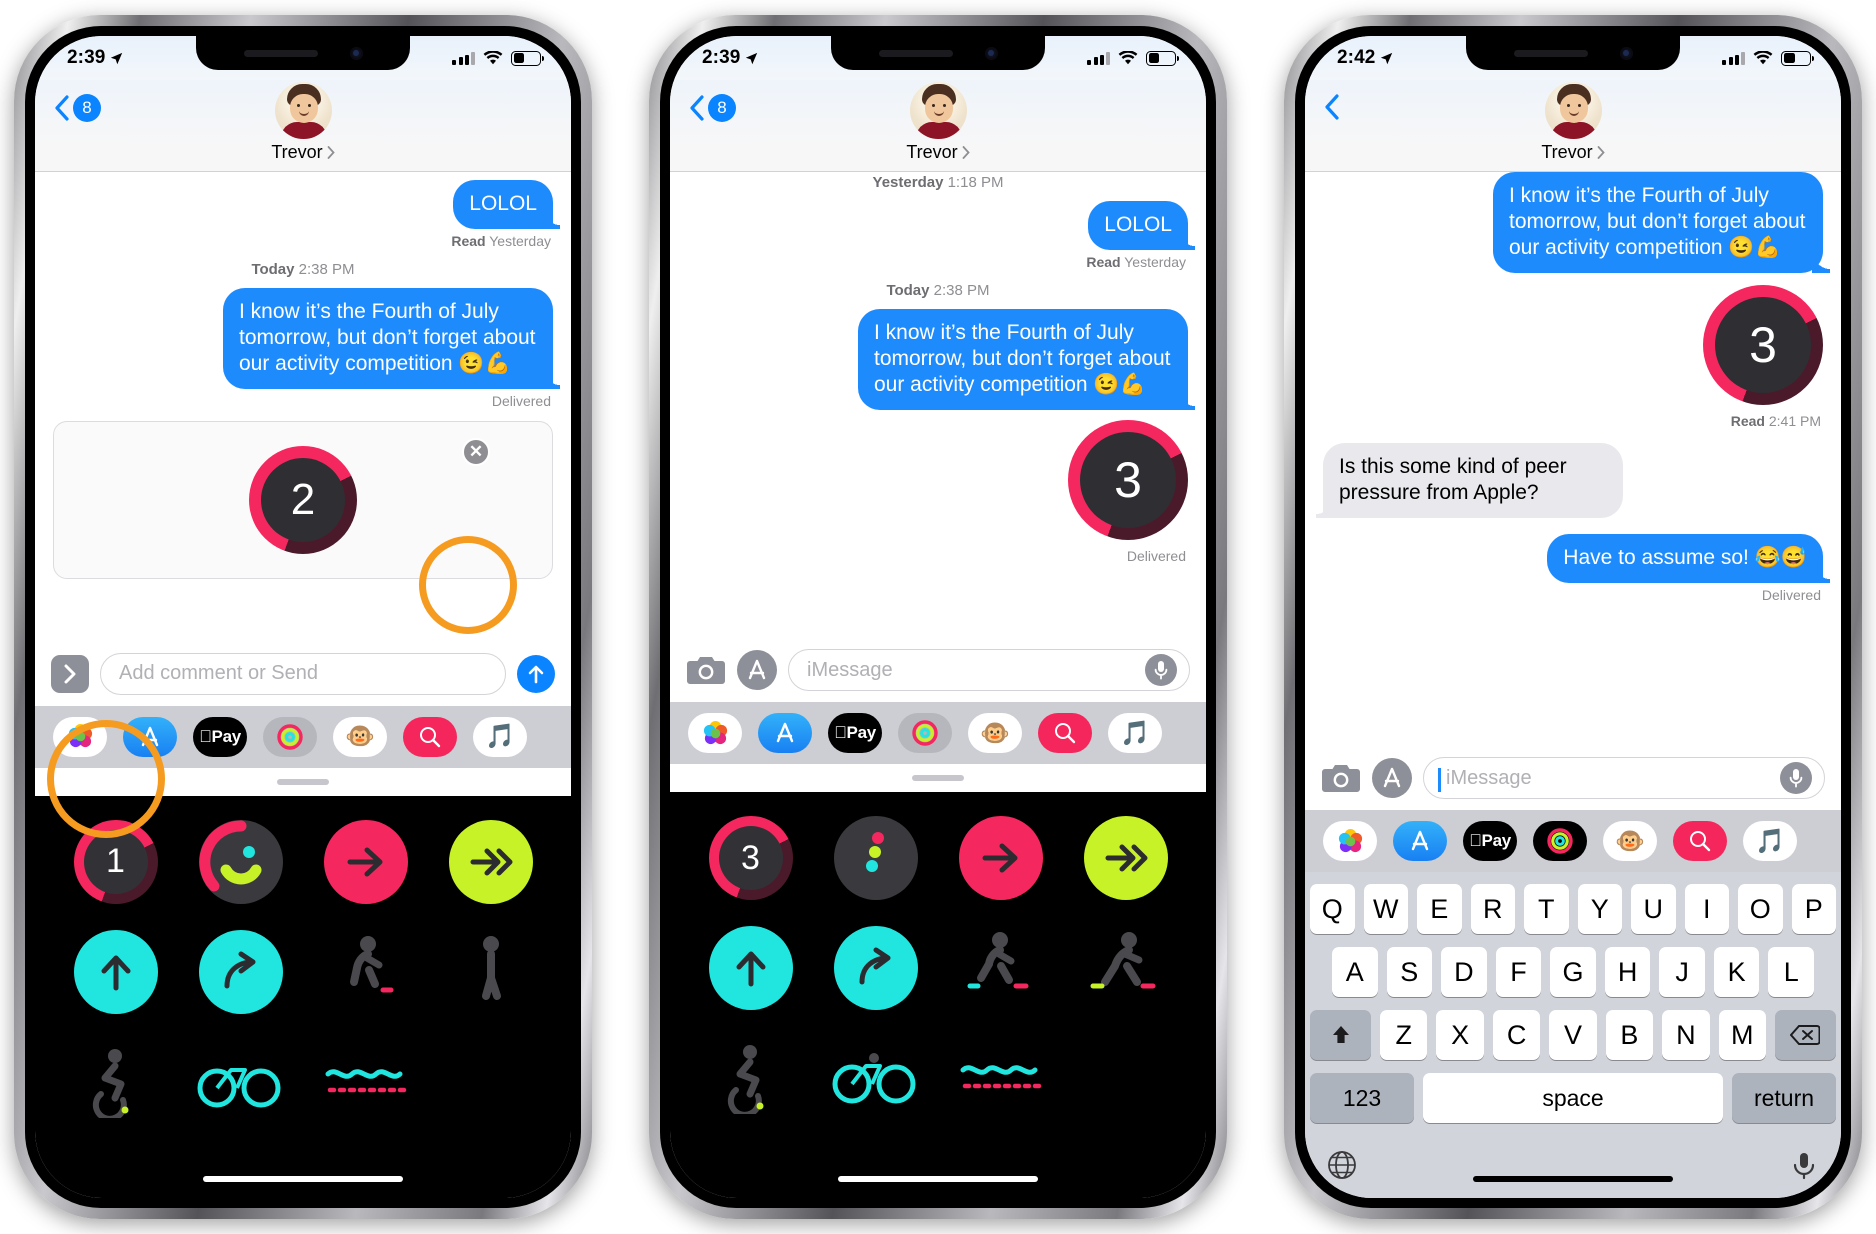  What do you see at coordinates (938, 122) in the screenshot?
I see `contact-header-2: Trevor` at bounding box center [938, 122].